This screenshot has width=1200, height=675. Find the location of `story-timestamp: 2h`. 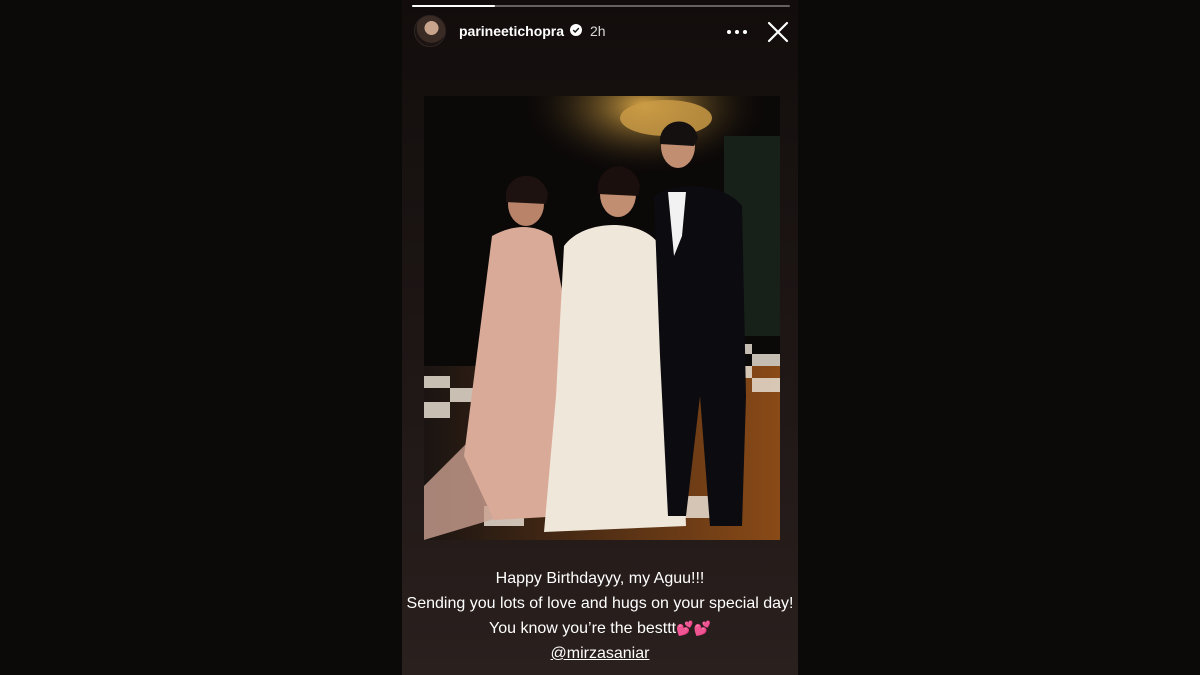

story-timestamp: 2h is located at coordinates (598, 31).